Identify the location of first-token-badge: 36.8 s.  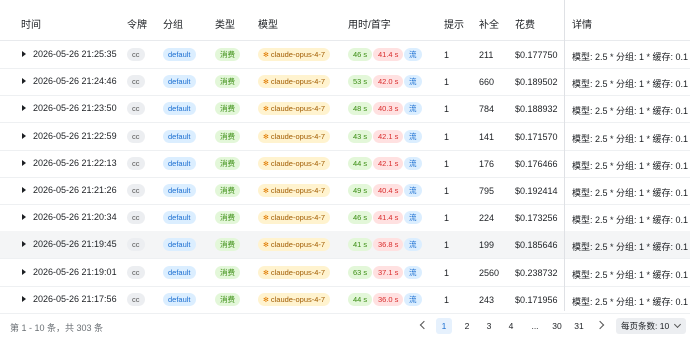
(388, 245).